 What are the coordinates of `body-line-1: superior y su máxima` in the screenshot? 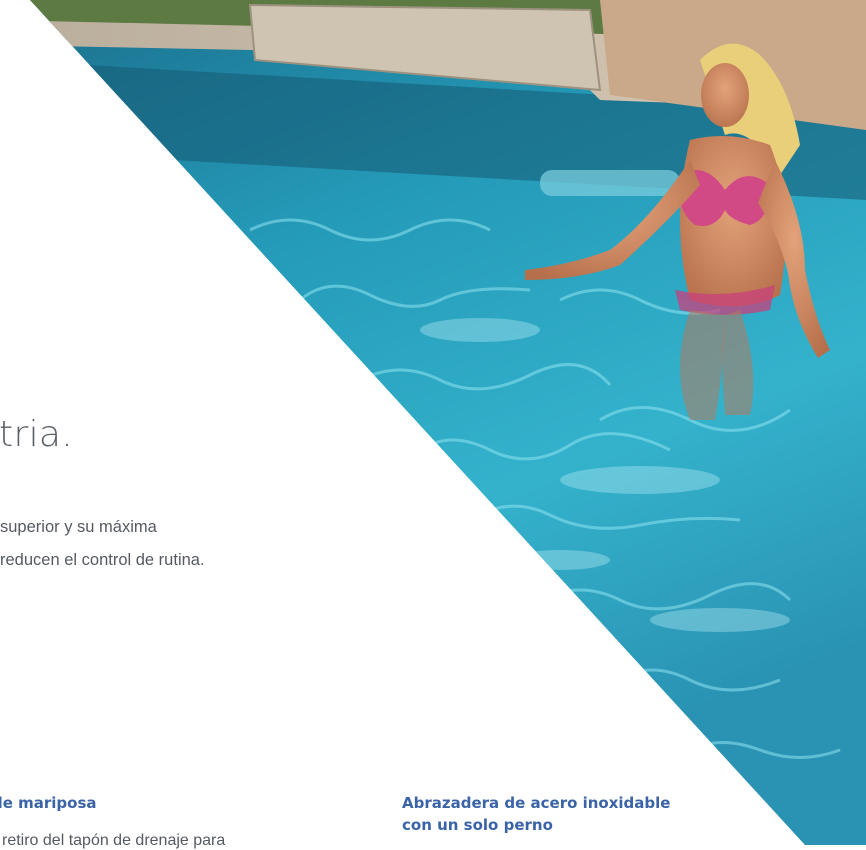 It's located at (78, 527).